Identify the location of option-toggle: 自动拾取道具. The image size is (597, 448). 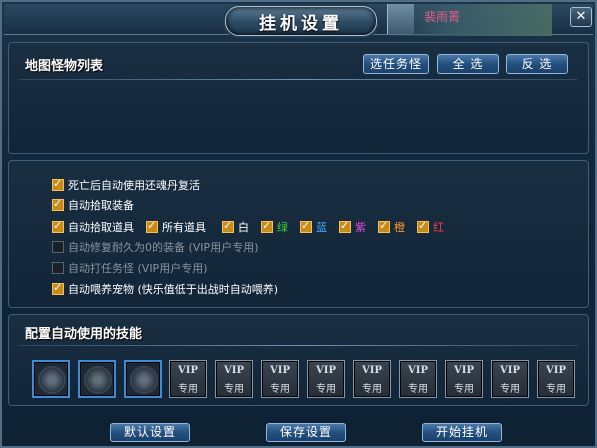
(93, 227).